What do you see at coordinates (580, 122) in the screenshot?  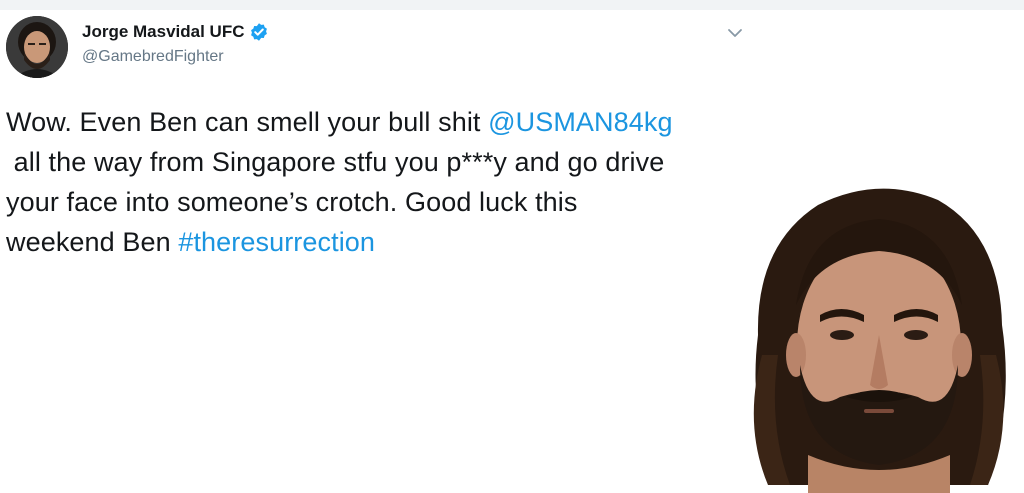 I see `mention-link: @USMAN84kg` at bounding box center [580, 122].